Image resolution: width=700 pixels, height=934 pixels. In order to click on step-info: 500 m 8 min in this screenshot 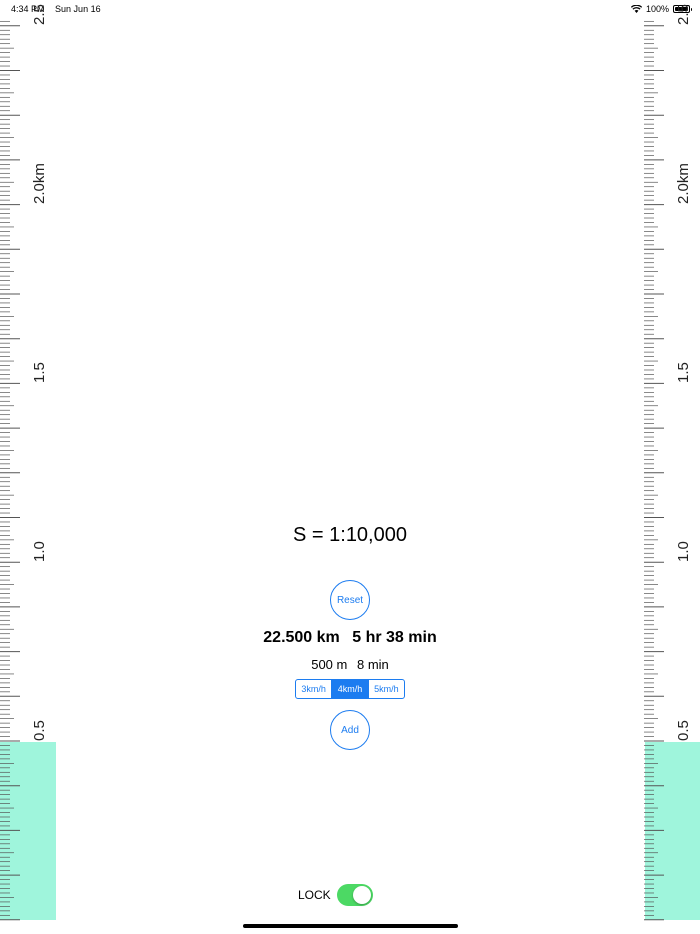, I will do `click(350, 664)`.